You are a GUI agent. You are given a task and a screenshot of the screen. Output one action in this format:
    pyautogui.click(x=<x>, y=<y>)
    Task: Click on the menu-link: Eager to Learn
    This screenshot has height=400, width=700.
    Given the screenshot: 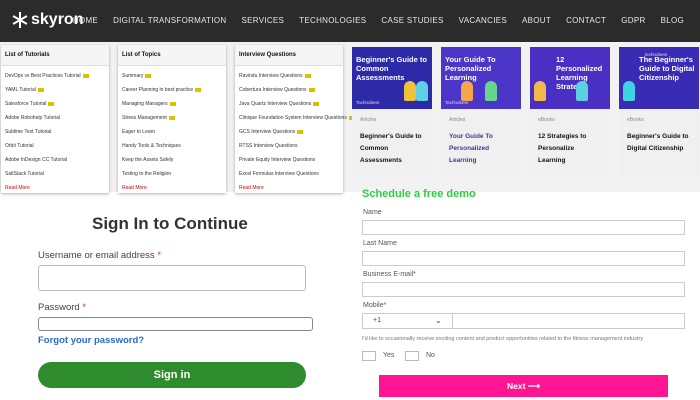 What is the action you would take?
    pyautogui.click(x=172, y=136)
    